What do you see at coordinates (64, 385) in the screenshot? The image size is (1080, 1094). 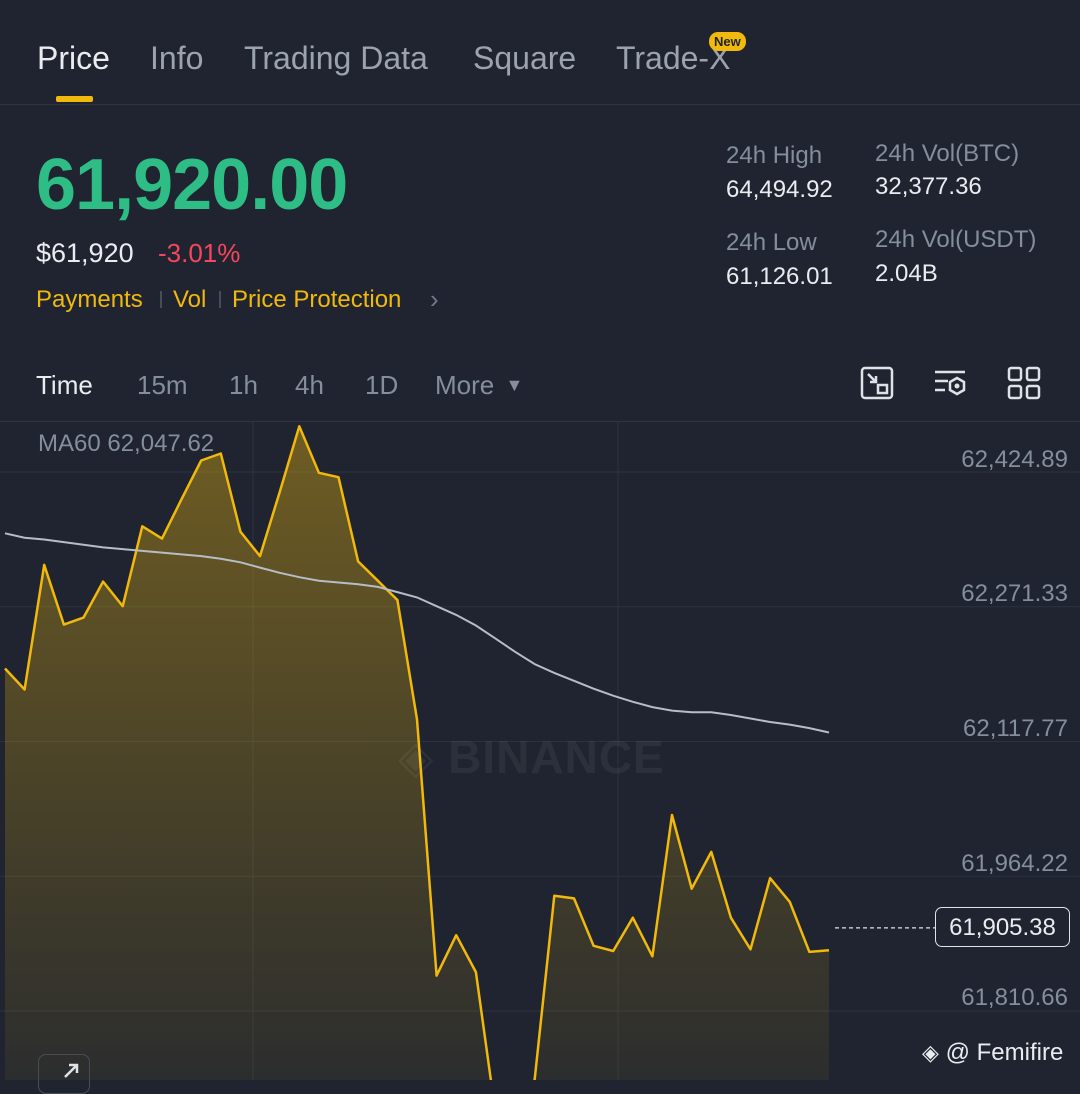 I see `timeframe-time: Time` at bounding box center [64, 385].